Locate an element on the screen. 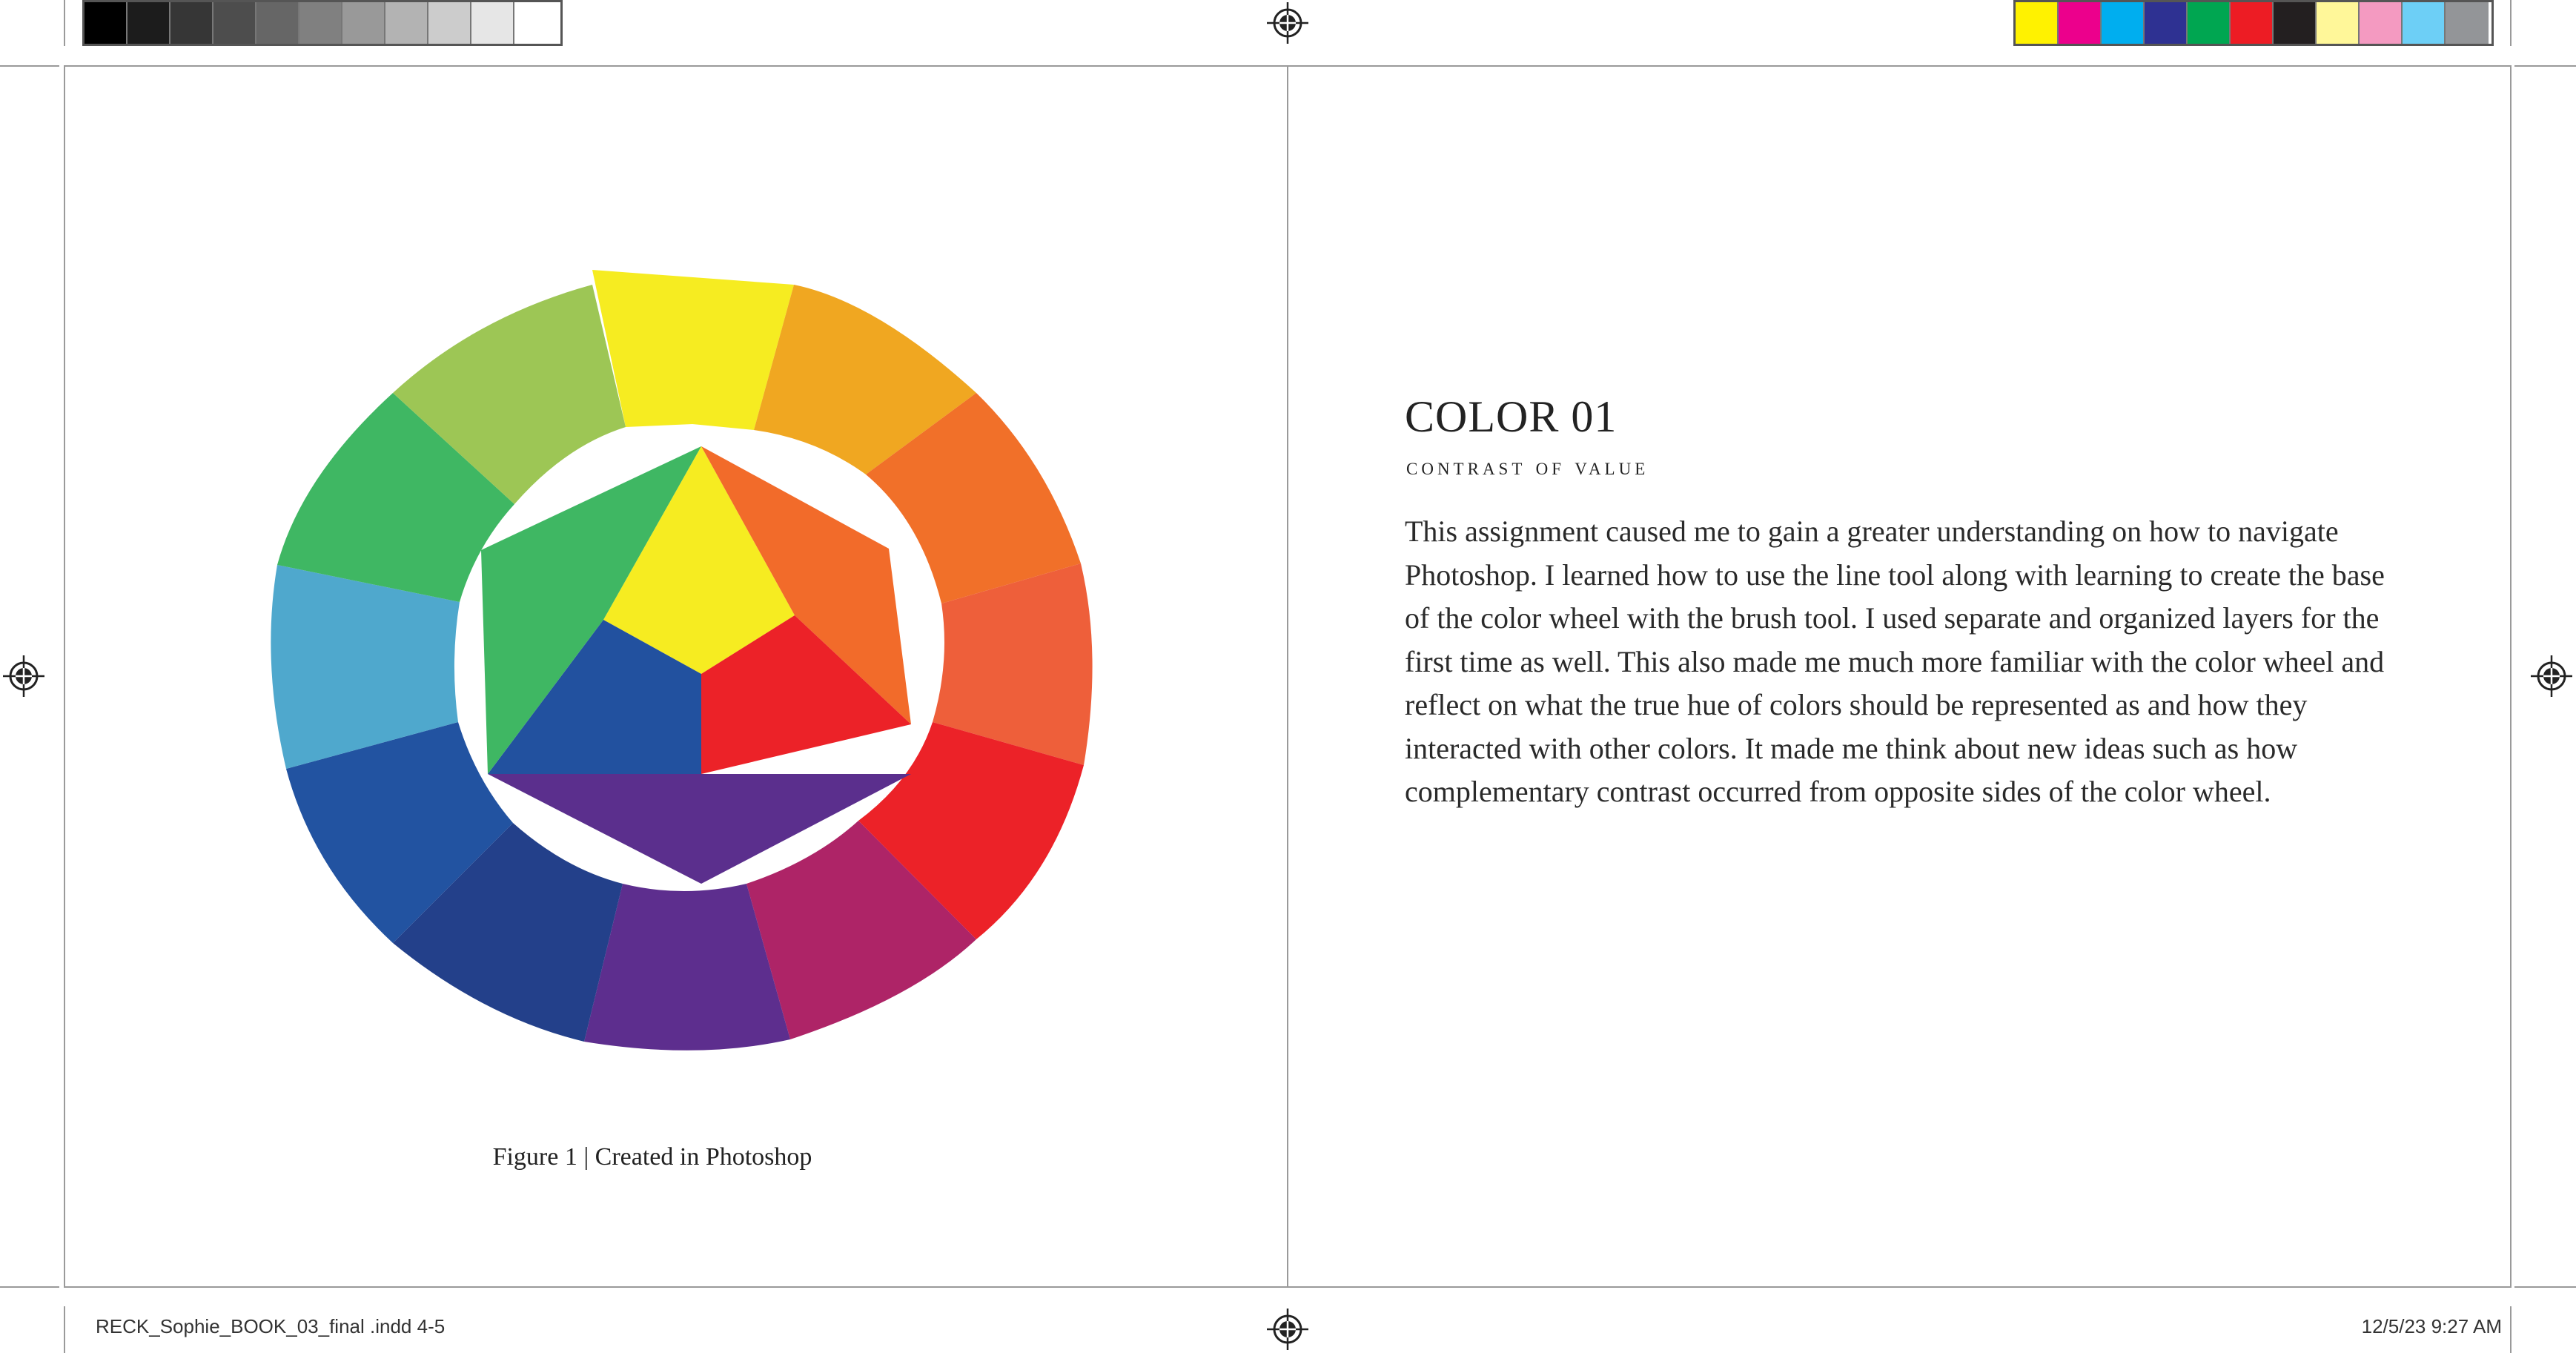  page-subtitle: CONTRAST OF VALUE is located at coordinates (1528, 467).